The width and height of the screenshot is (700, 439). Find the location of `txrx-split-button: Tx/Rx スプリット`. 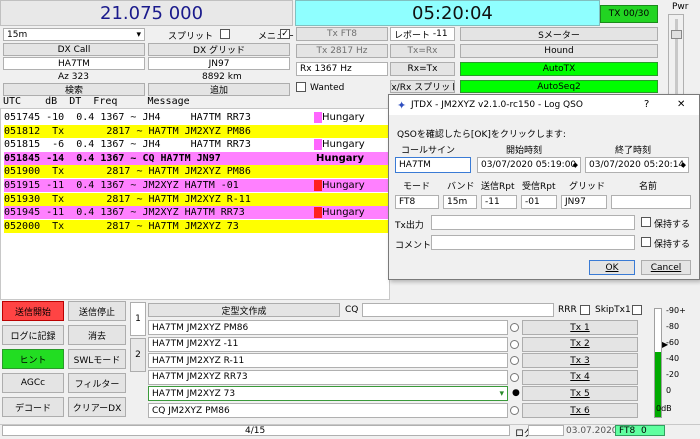

txrx-split-button: Tx/Rx スプリット is located at coordinates (422, 86).